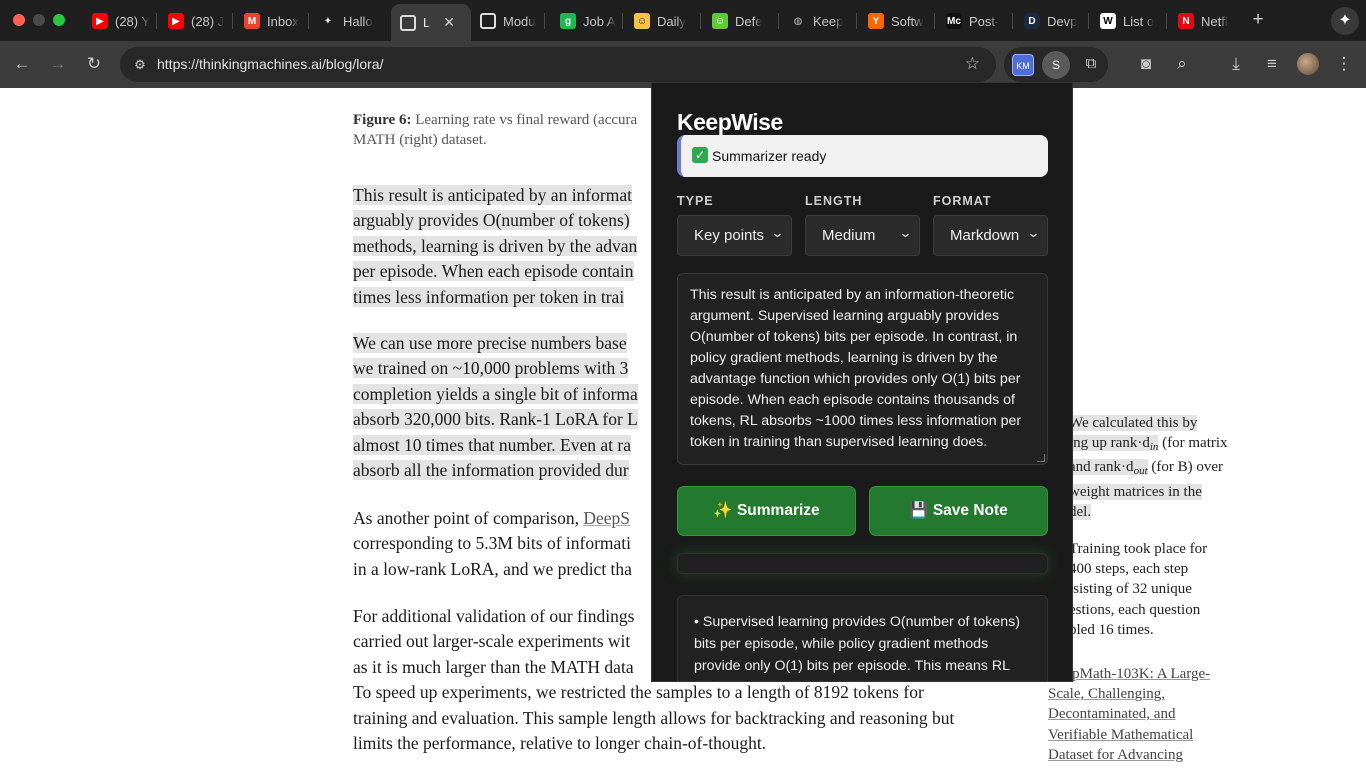  Describe the element at coordinates (671, 21) in the screenshot. I see `tab-title: Daily` at that location.